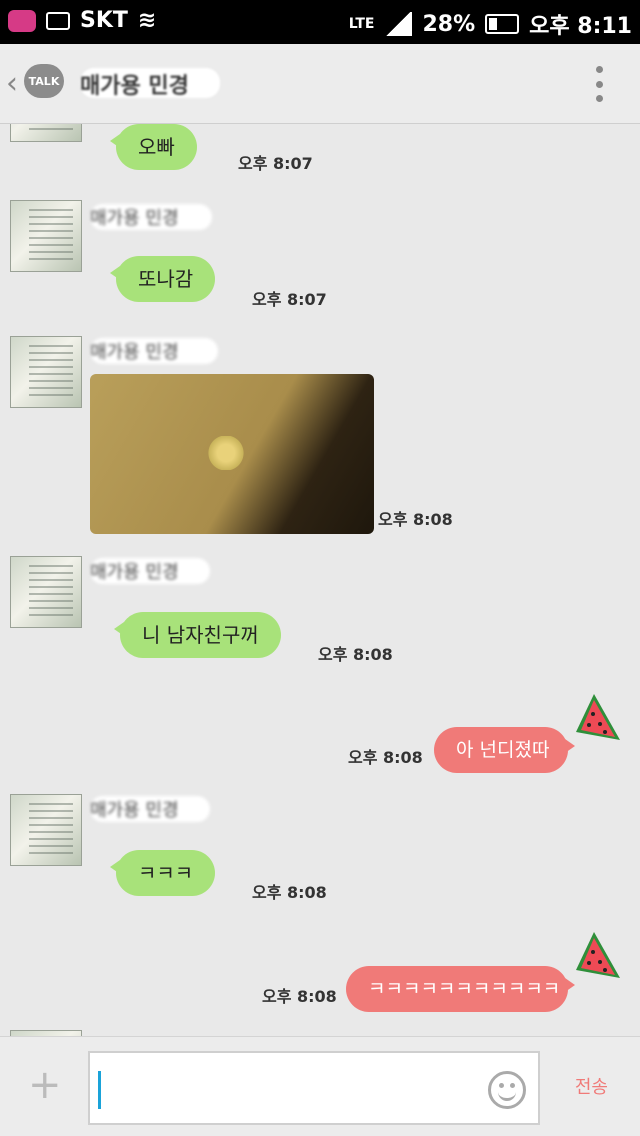  What do you see at coordinates (320, 22) in the screenshot?
I see `status-bar: SKT ≋ LTE 28% 오후 8:11` at bounding box center [320, 22].